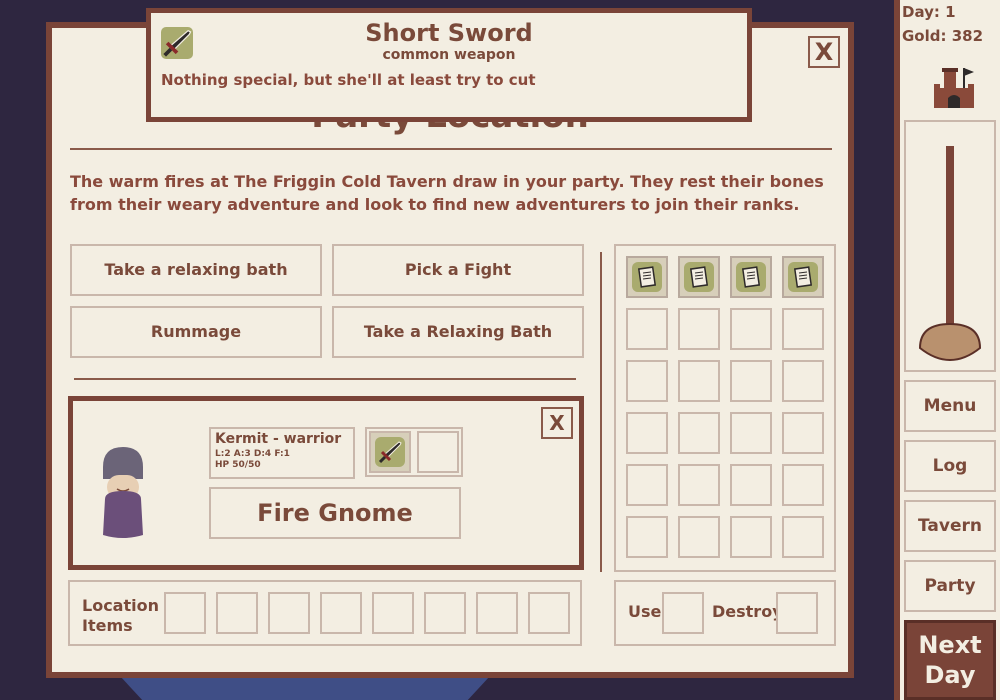 This screenshot has width=1000, height=700. I want to click on use-label: Use, so click(645, 611).